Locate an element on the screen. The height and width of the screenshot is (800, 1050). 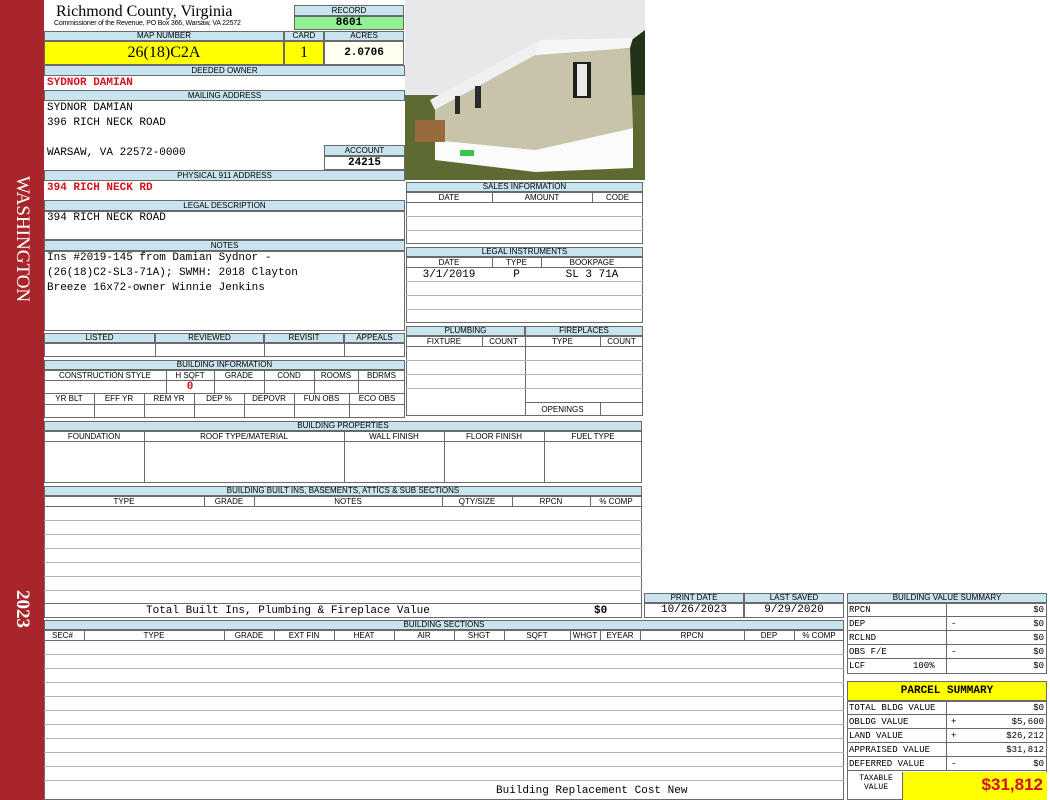
acres-header: ACRES is located at coordinates (364, 36).